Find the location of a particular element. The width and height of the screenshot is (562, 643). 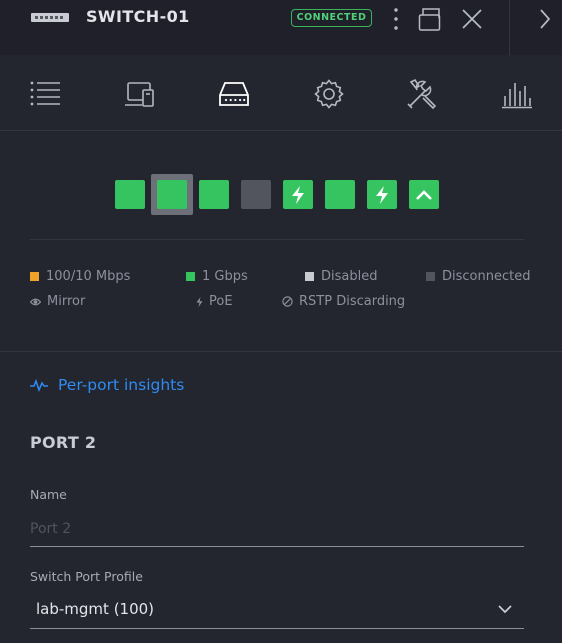

per-port-insights-link: Per-port insights is located at coordinates (107, 385).